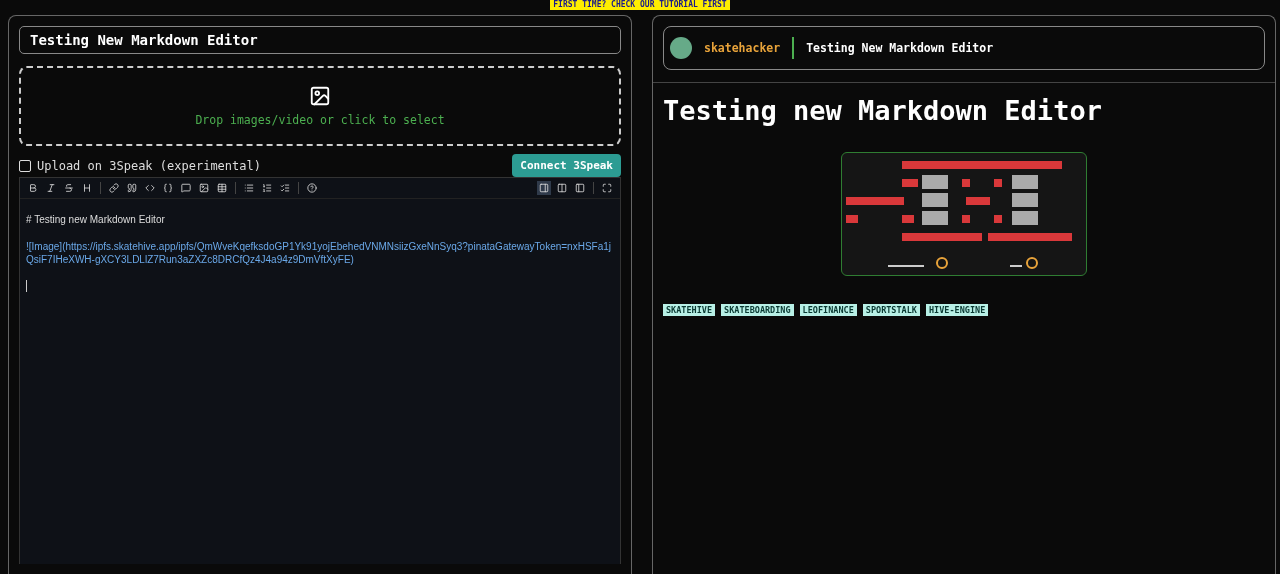 This screenshot has height=574, width=1280. I want to click on comment-icon, so click(186, 188).